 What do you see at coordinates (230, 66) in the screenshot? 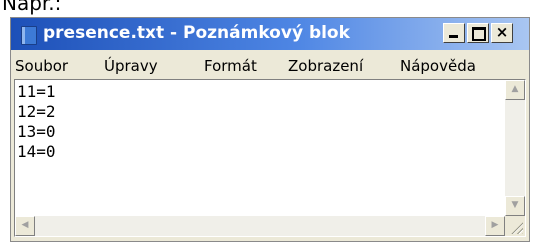
I see `menu-format: Formát` at bounding box center [230, 66].